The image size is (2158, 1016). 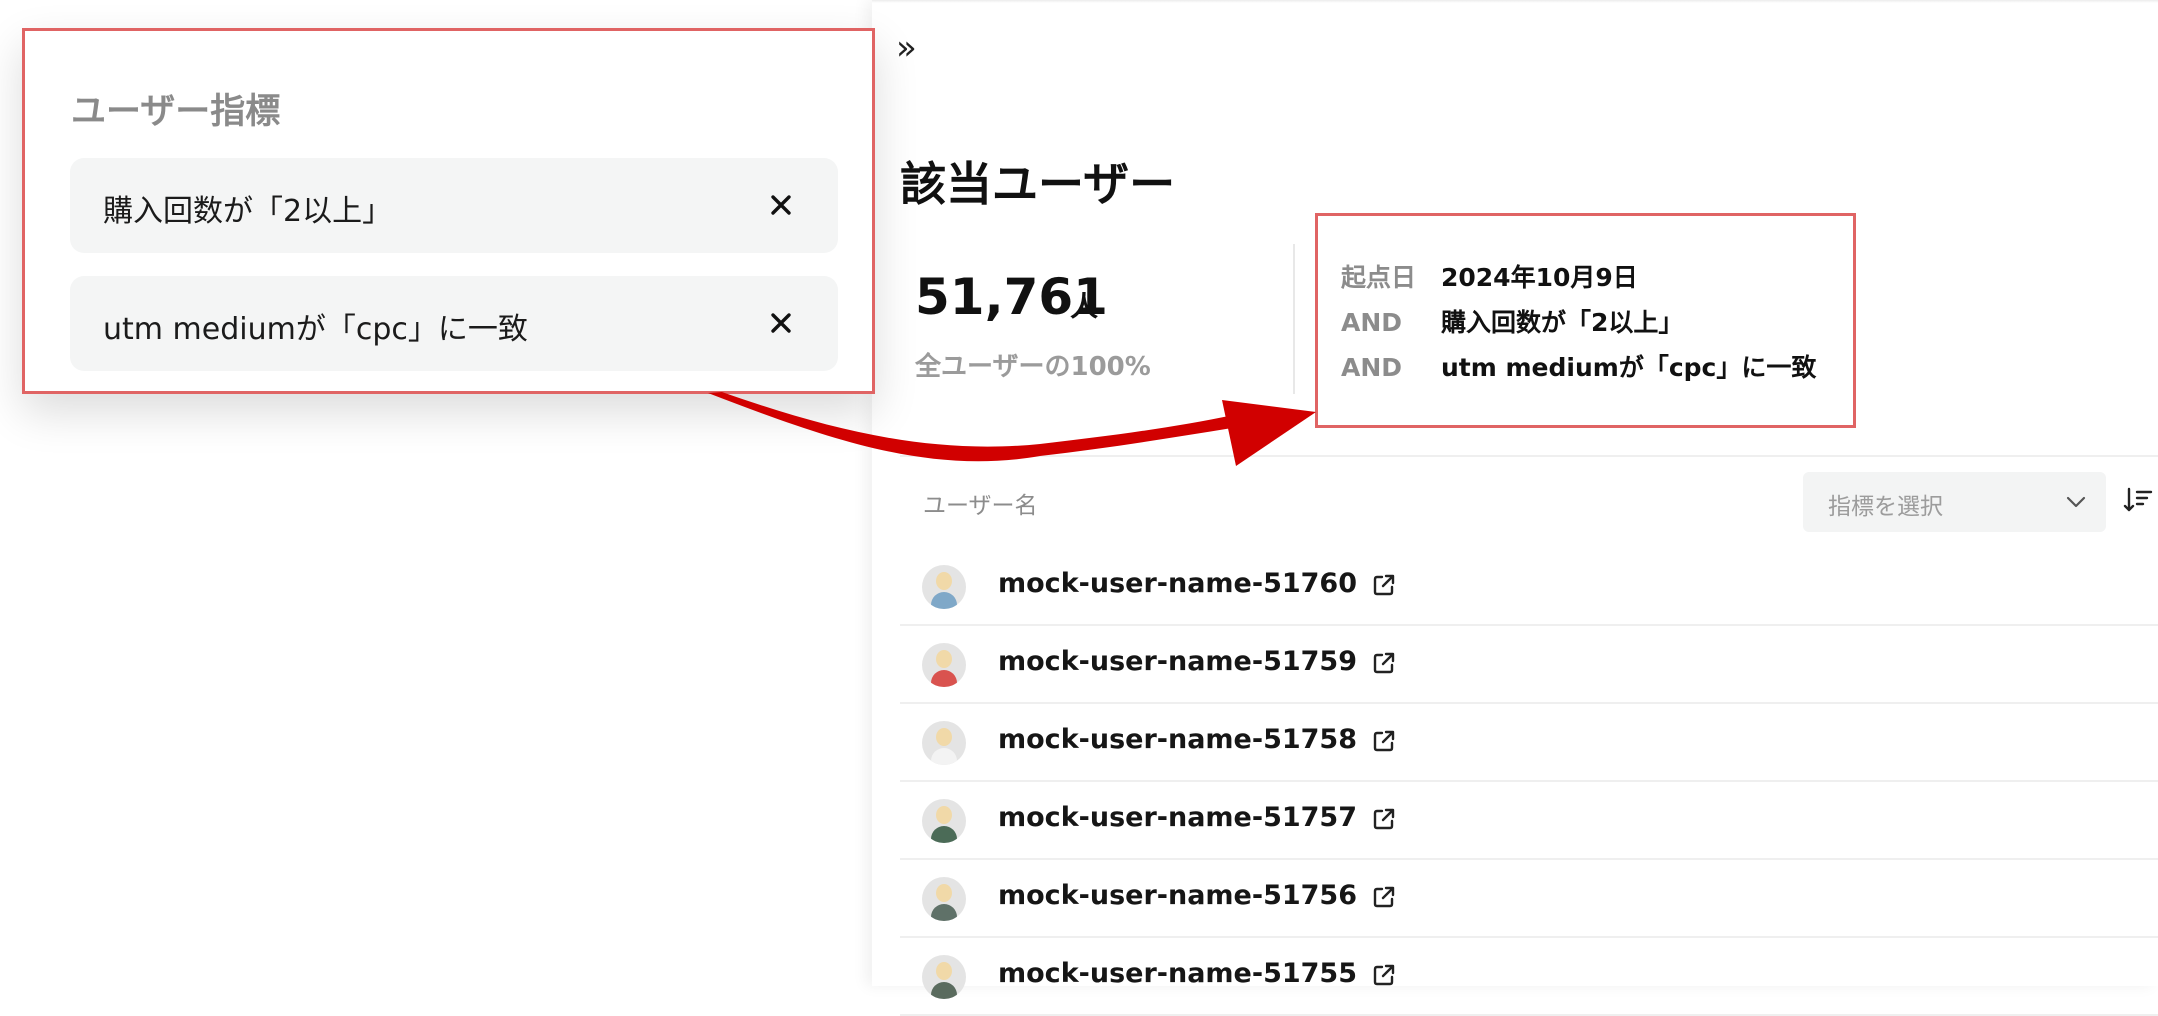 I want to click on metric-select: 指標を選択, so click(x=1954, y=502).